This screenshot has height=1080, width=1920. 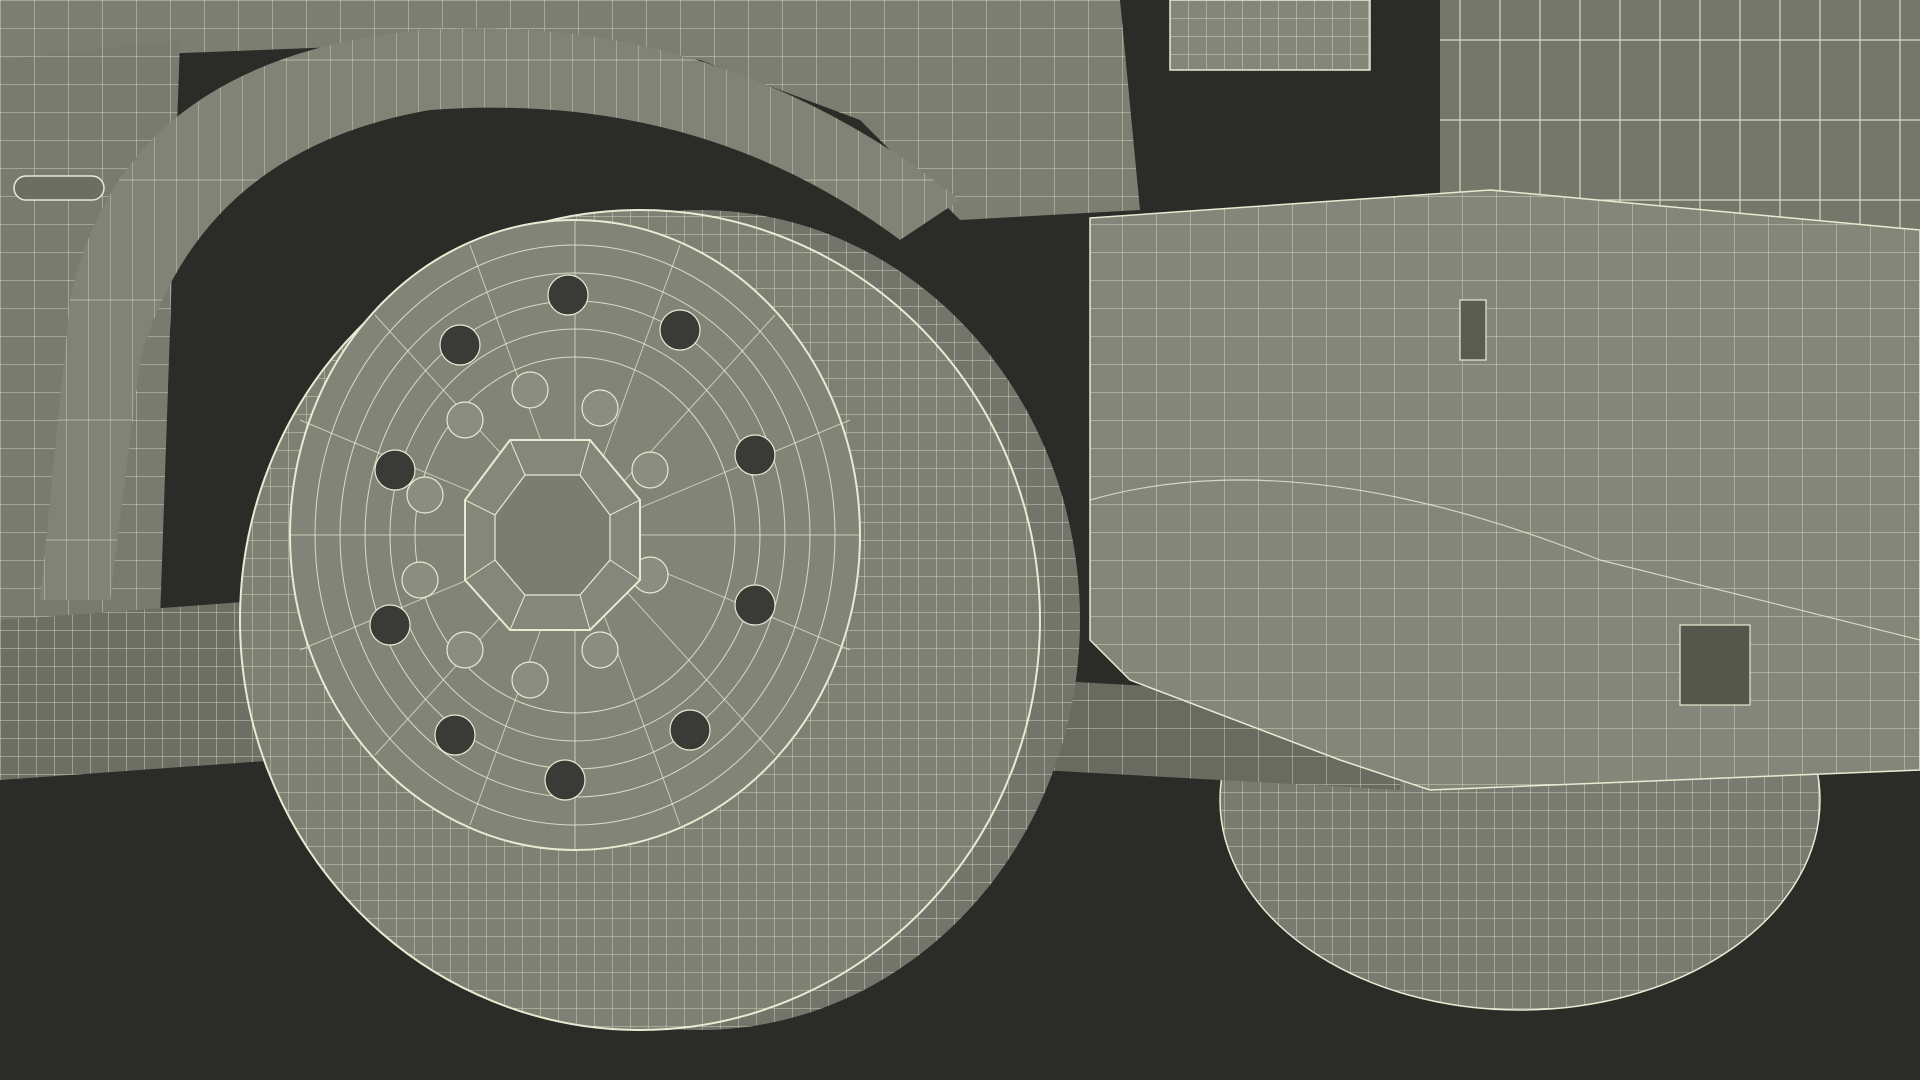 What do you see at coordinates (1270, 35) in the screenshot?
I see `marker-light-grid` at bounding box center [1270, 35].